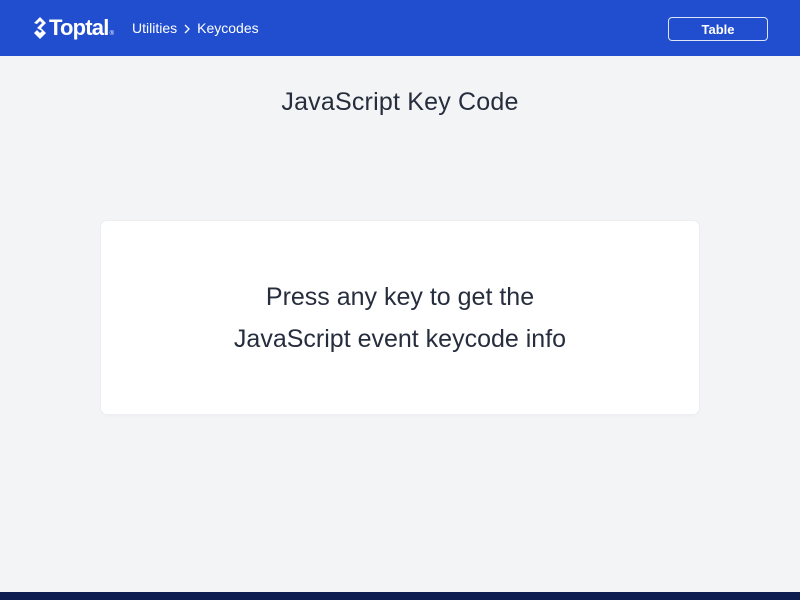  I want to click on footer-bar, so click(400, 596).